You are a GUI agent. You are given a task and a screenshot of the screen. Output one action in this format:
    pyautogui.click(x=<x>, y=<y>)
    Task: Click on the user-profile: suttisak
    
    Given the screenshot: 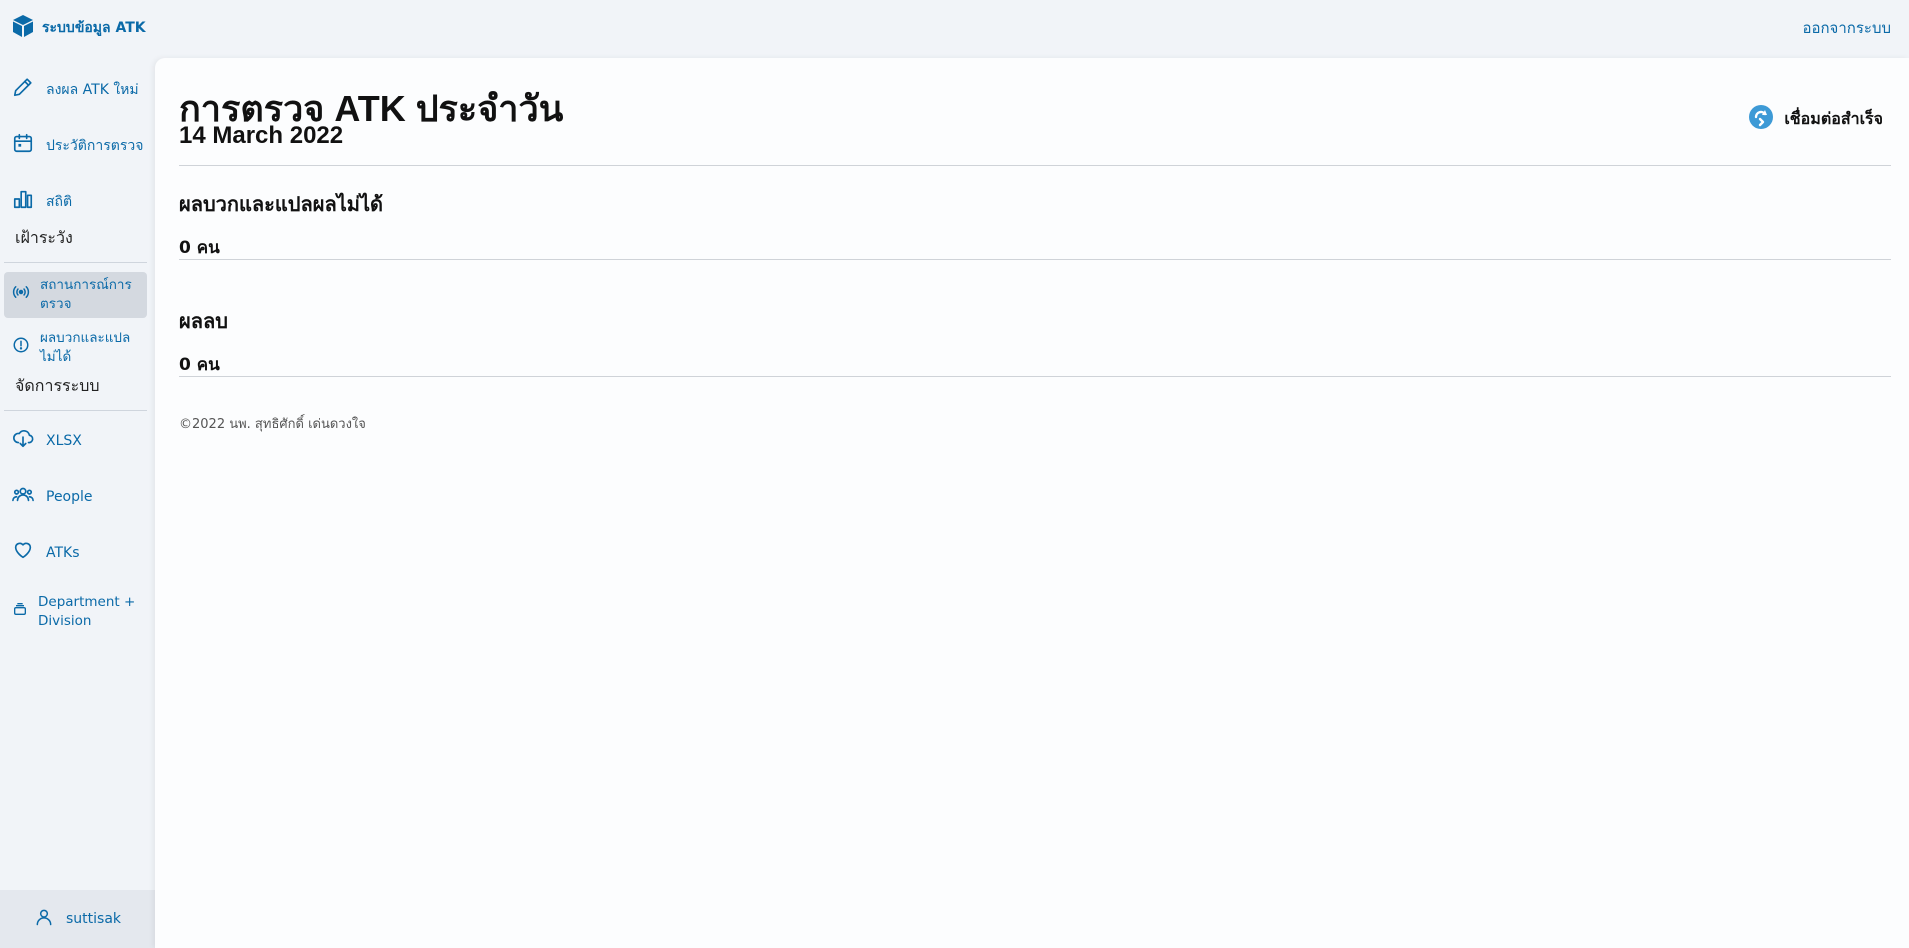 What is the action you would take?
    pyautogui.click(x=77, y=919)
    